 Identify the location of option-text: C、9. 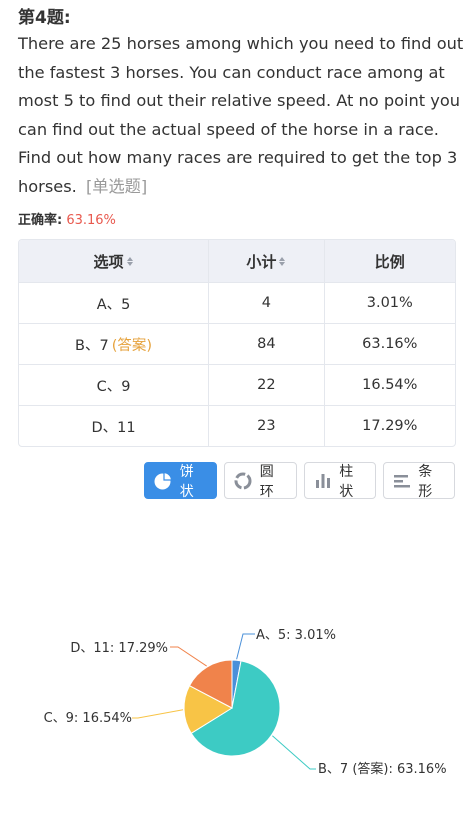
(113, 386).